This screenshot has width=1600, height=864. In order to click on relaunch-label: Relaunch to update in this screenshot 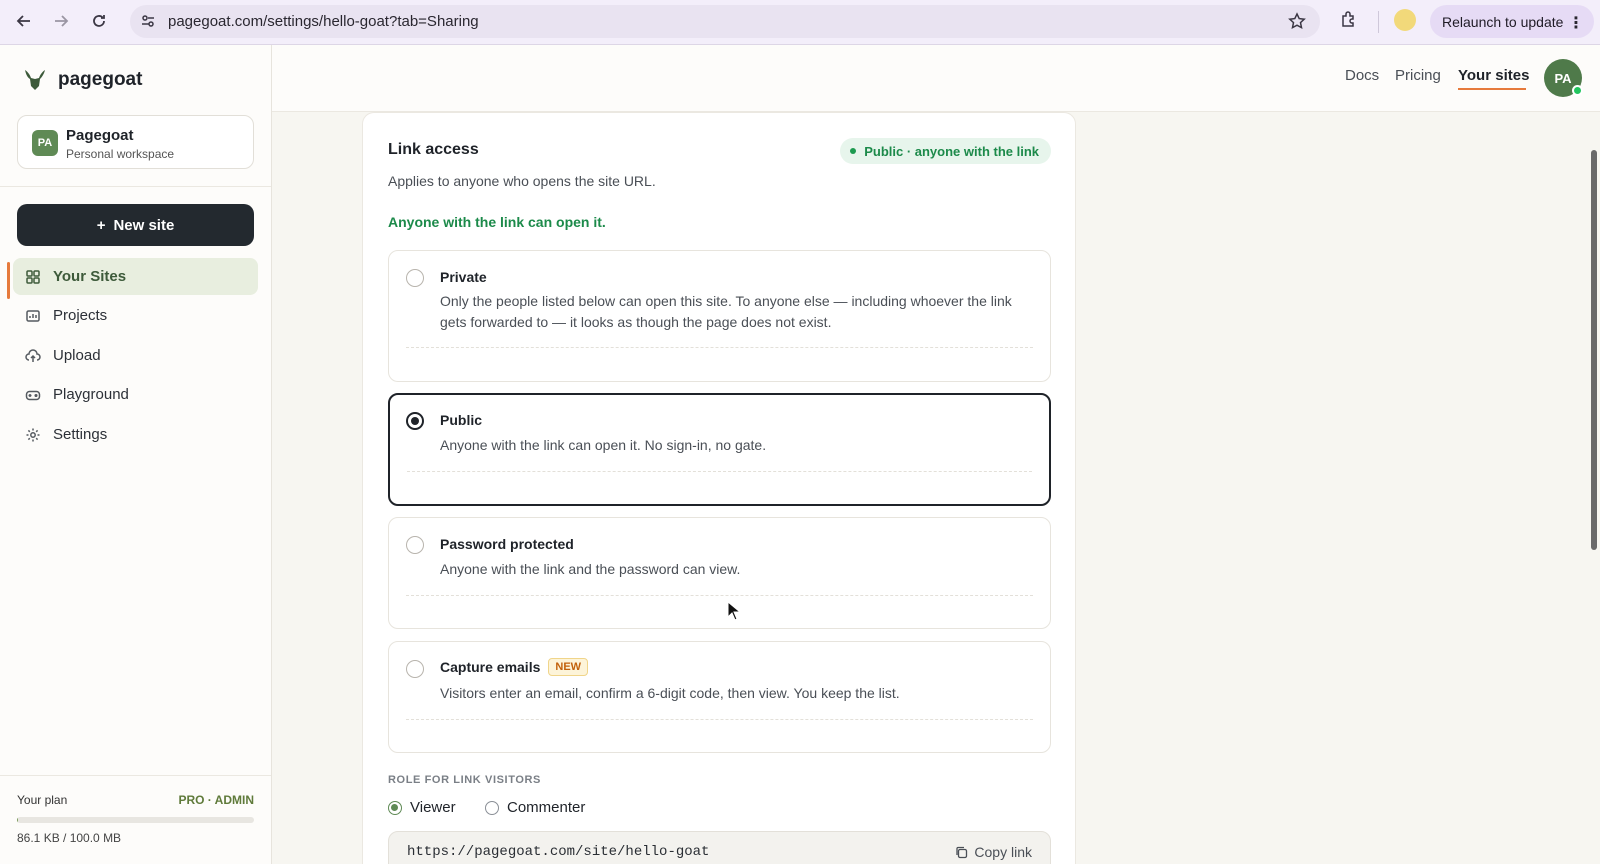, I will do `click(1503, 21)`.